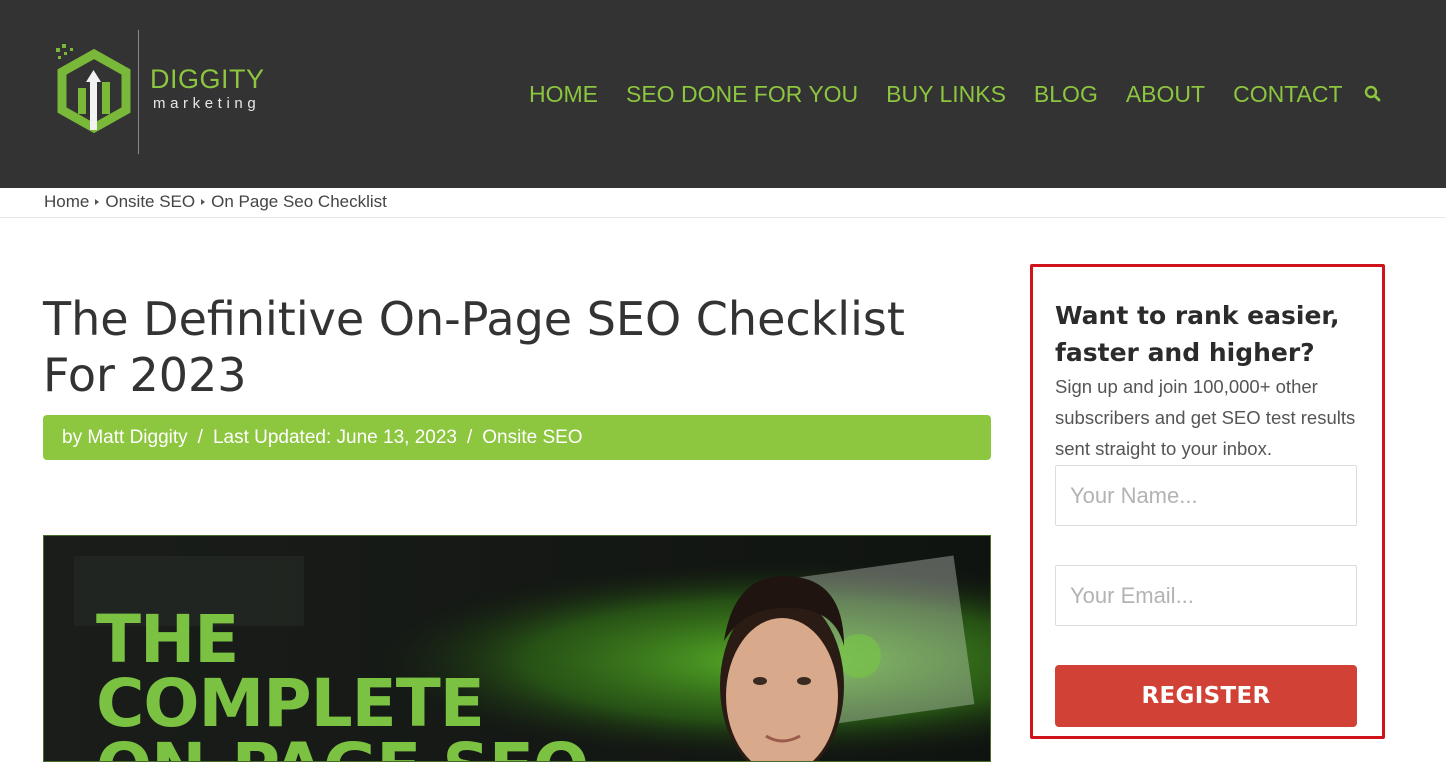 The image size is (1446, 762). Describe the element at coordinates (299, 201) in the screenshot. I see `breadcrumb-current: On Page Seo Checklist` at that location.